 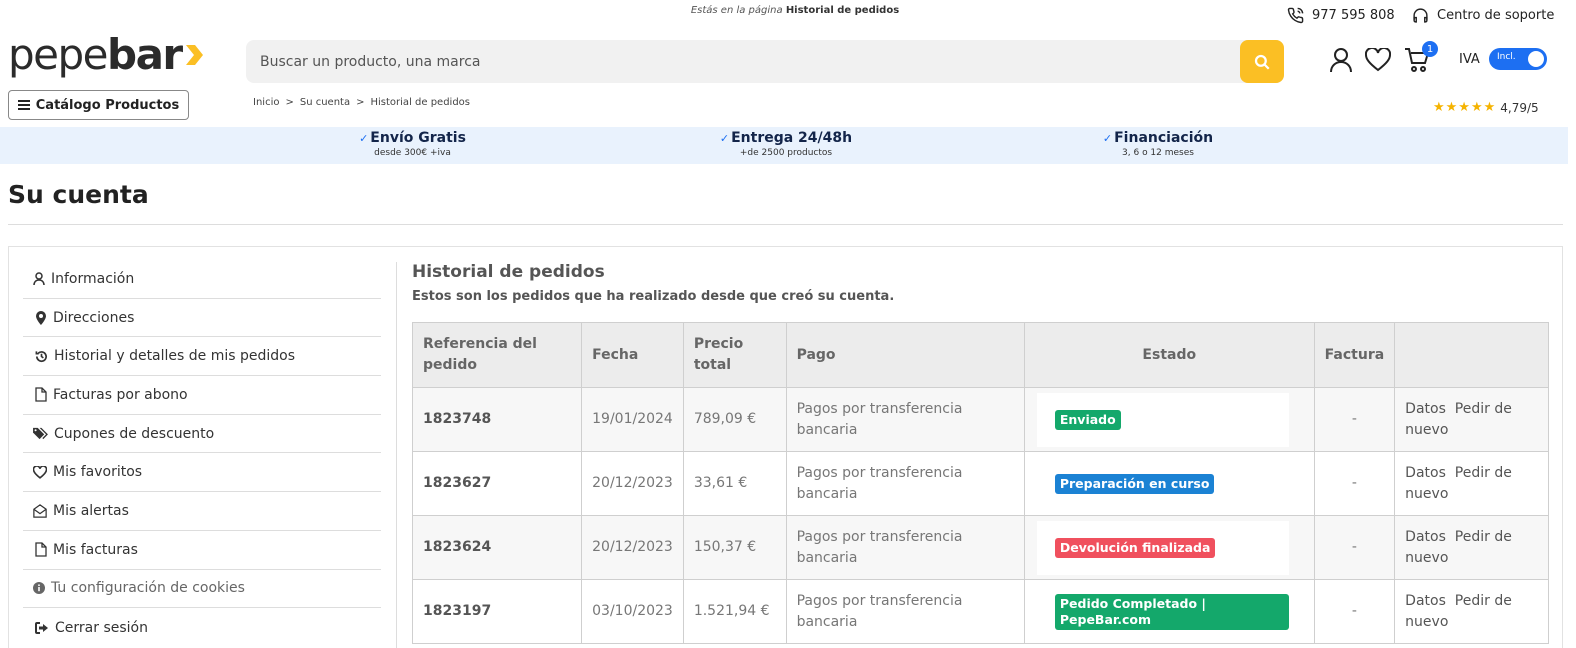 I want to click on order-history-title: Historial de pedidos, so click(x=508, y=272).